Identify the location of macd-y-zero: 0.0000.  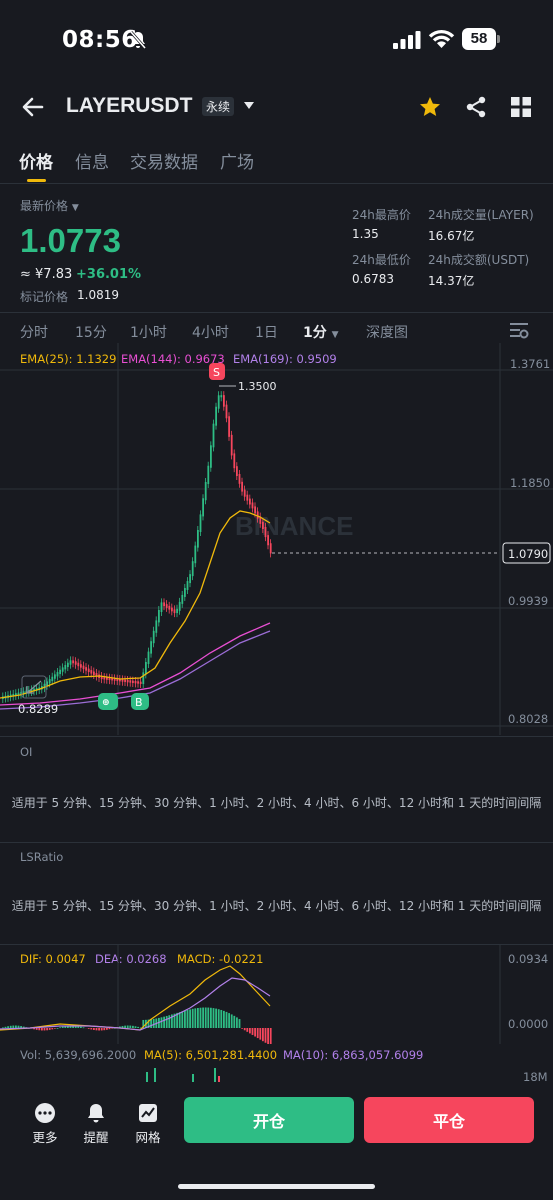
(528, 1024).